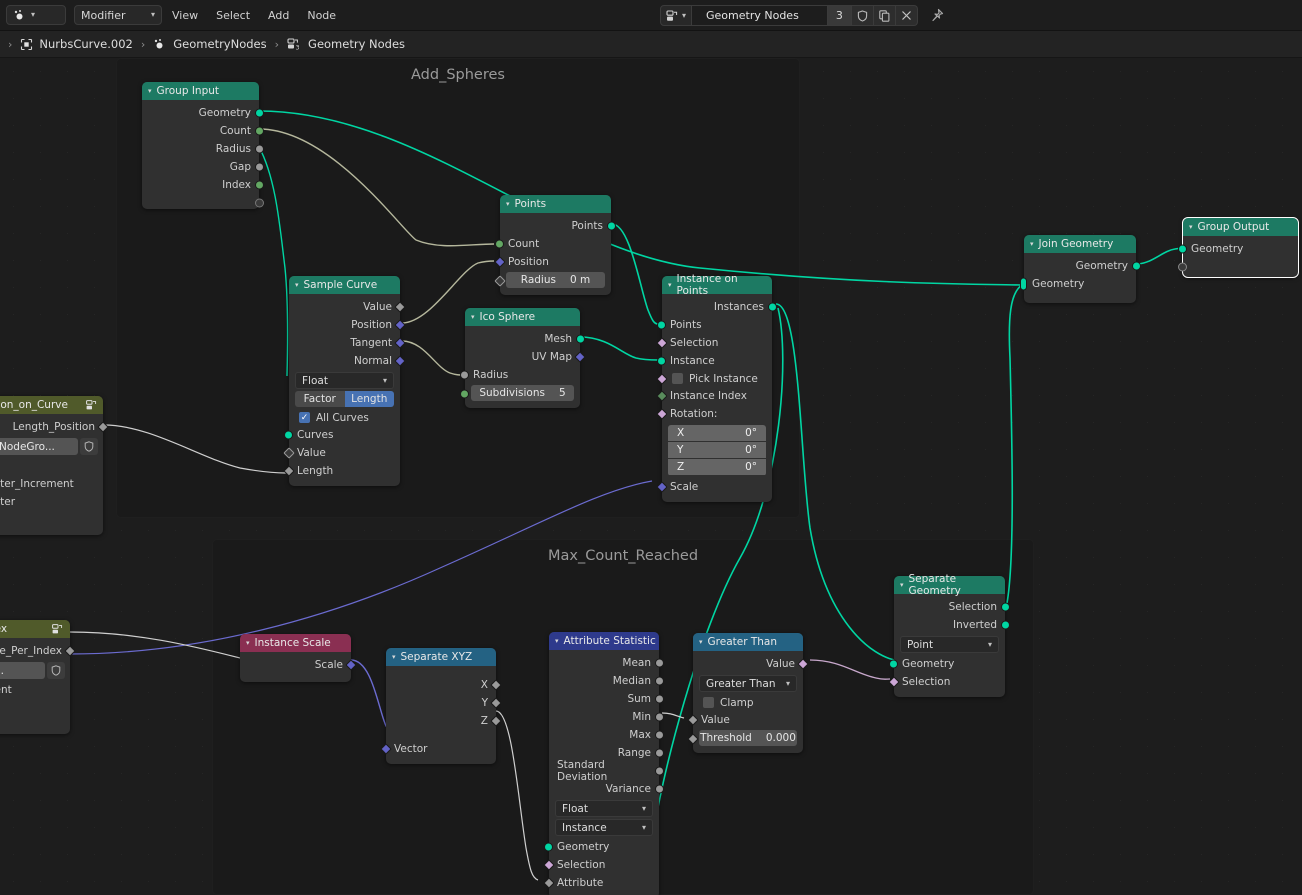 Image resolution: width=1302 pixels, height=895 pixels. Describe the element at coordinates (555, 280) in the screenshot. I see `field-radius: Radius 0 m` at that location.